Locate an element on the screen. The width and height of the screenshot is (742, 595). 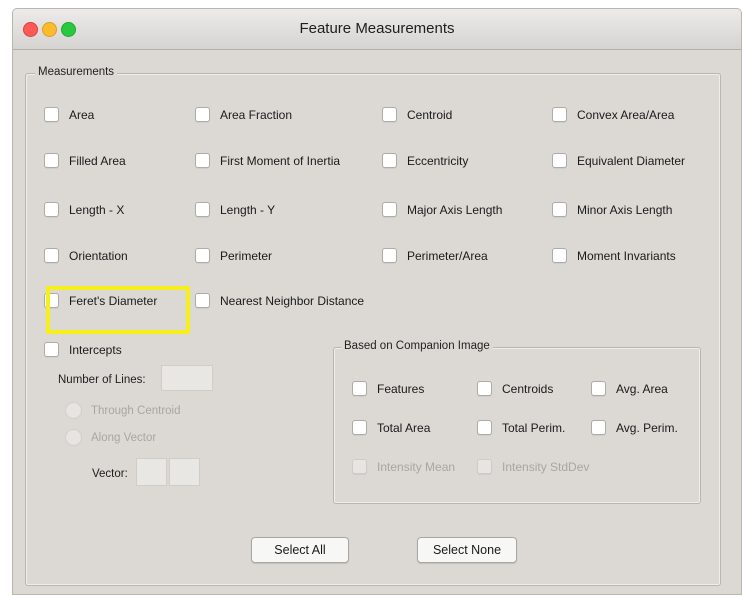
checkbox-intensity-mean: Intensity Mean is located at coordinates (403, 466).